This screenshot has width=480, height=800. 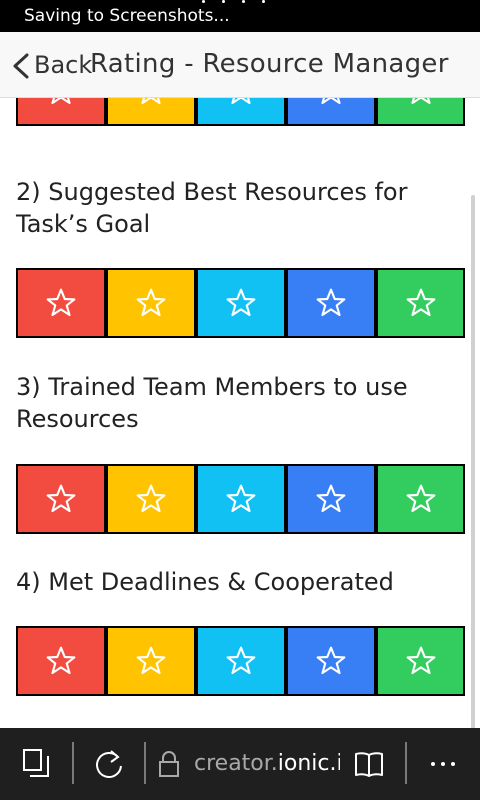 I want to click on more-icon, so click(x=443, y=764).